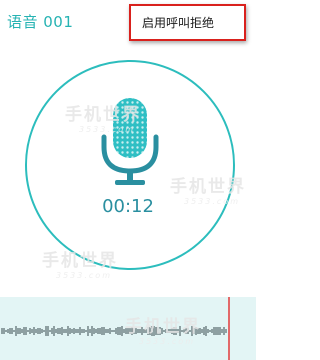  I want to click on recording-timer: 00:12, so click(128, 206).